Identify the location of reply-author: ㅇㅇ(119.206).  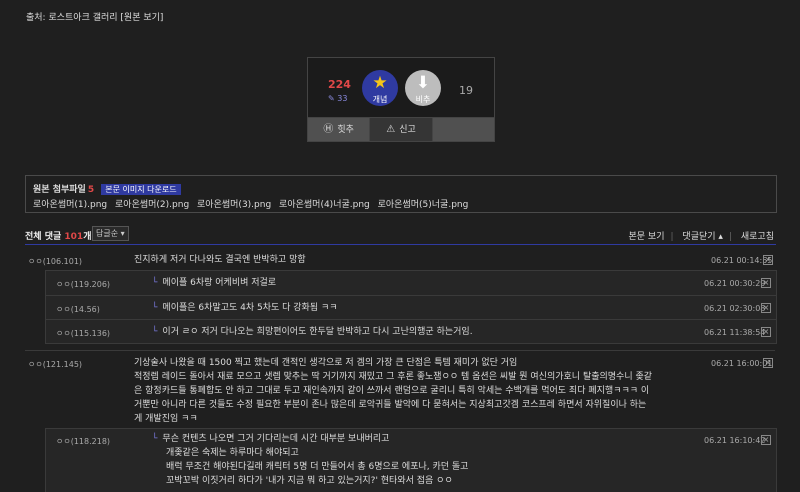
(83, 284).